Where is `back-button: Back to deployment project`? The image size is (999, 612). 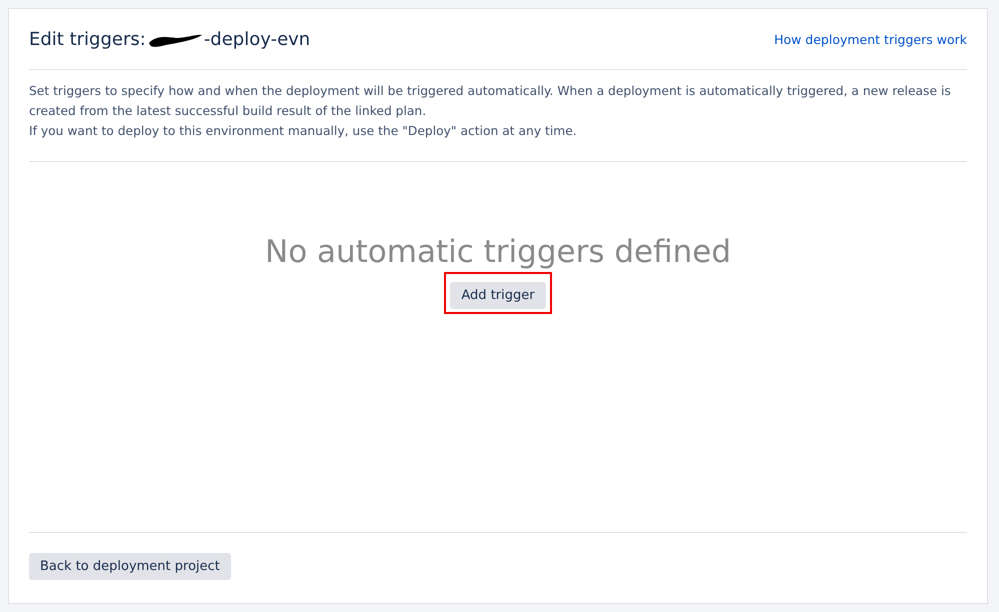 back-button: Back to deployment project is located at coordinates (130, 566).